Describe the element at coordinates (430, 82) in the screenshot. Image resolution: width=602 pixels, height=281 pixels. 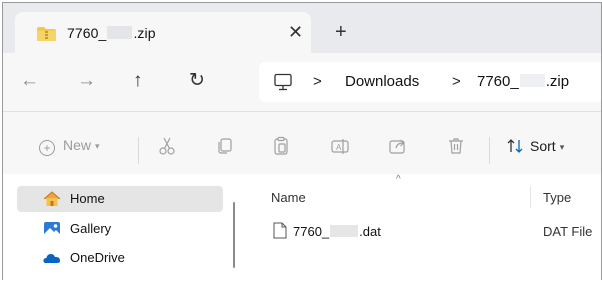
I see `address-bar: > Downloads > 7760_ .zip` at that location.